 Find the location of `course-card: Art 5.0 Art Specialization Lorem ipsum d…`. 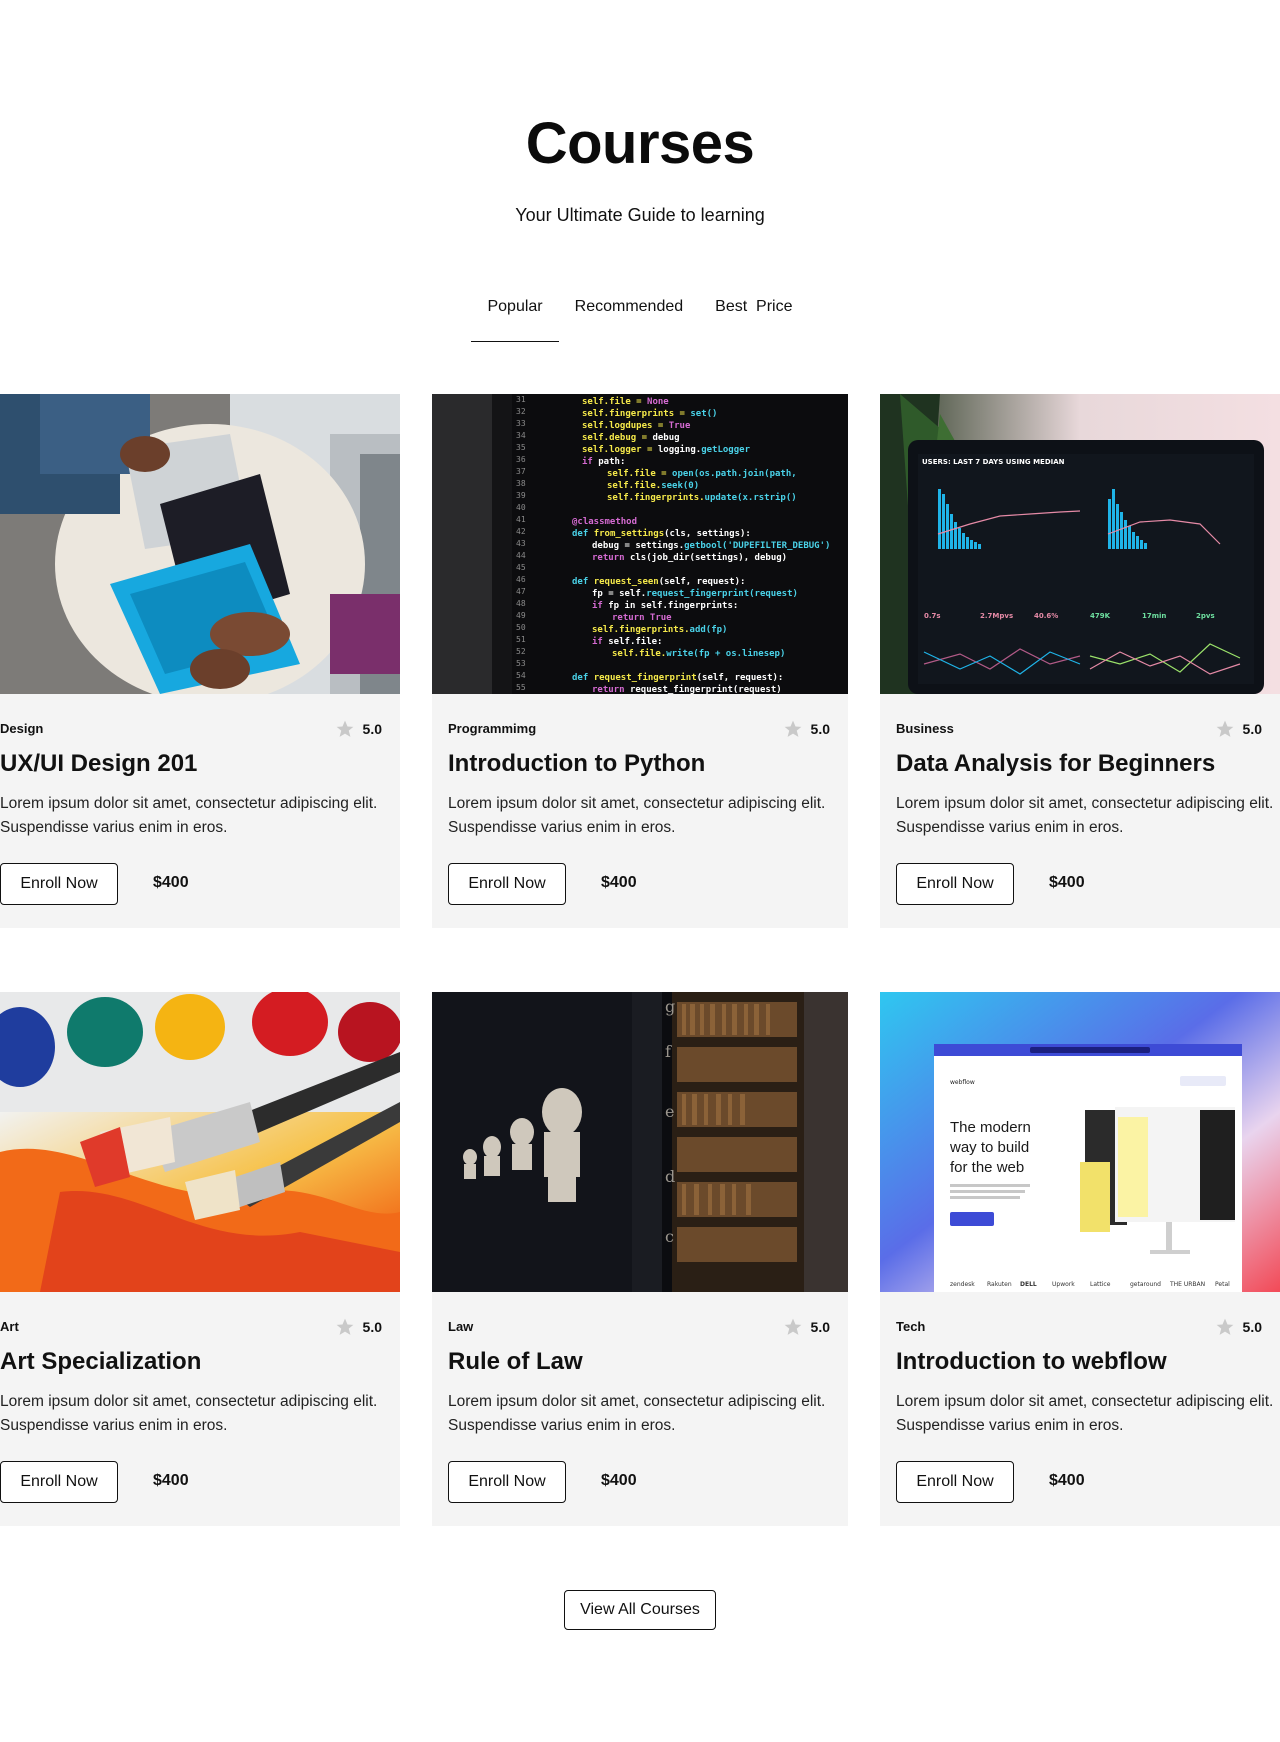

course-card: Art 5.0 Art Specialization Lorem ipsum d… is located at coordinates (200, 1259).